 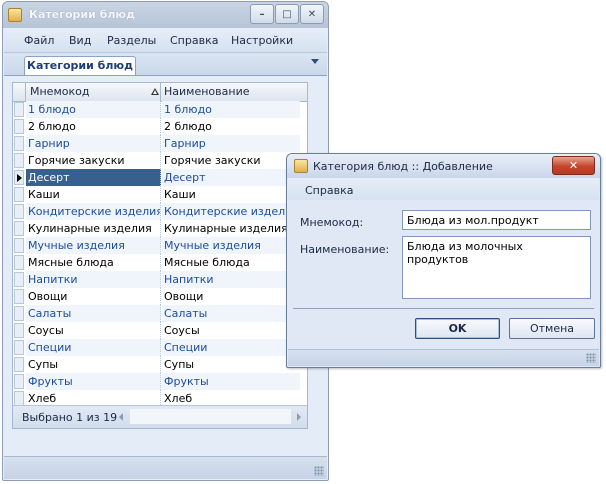 What do you see at coordinates (231, 194) in the screenshot?
I see `cell-name: Каши` at bounding box center [231, 194].